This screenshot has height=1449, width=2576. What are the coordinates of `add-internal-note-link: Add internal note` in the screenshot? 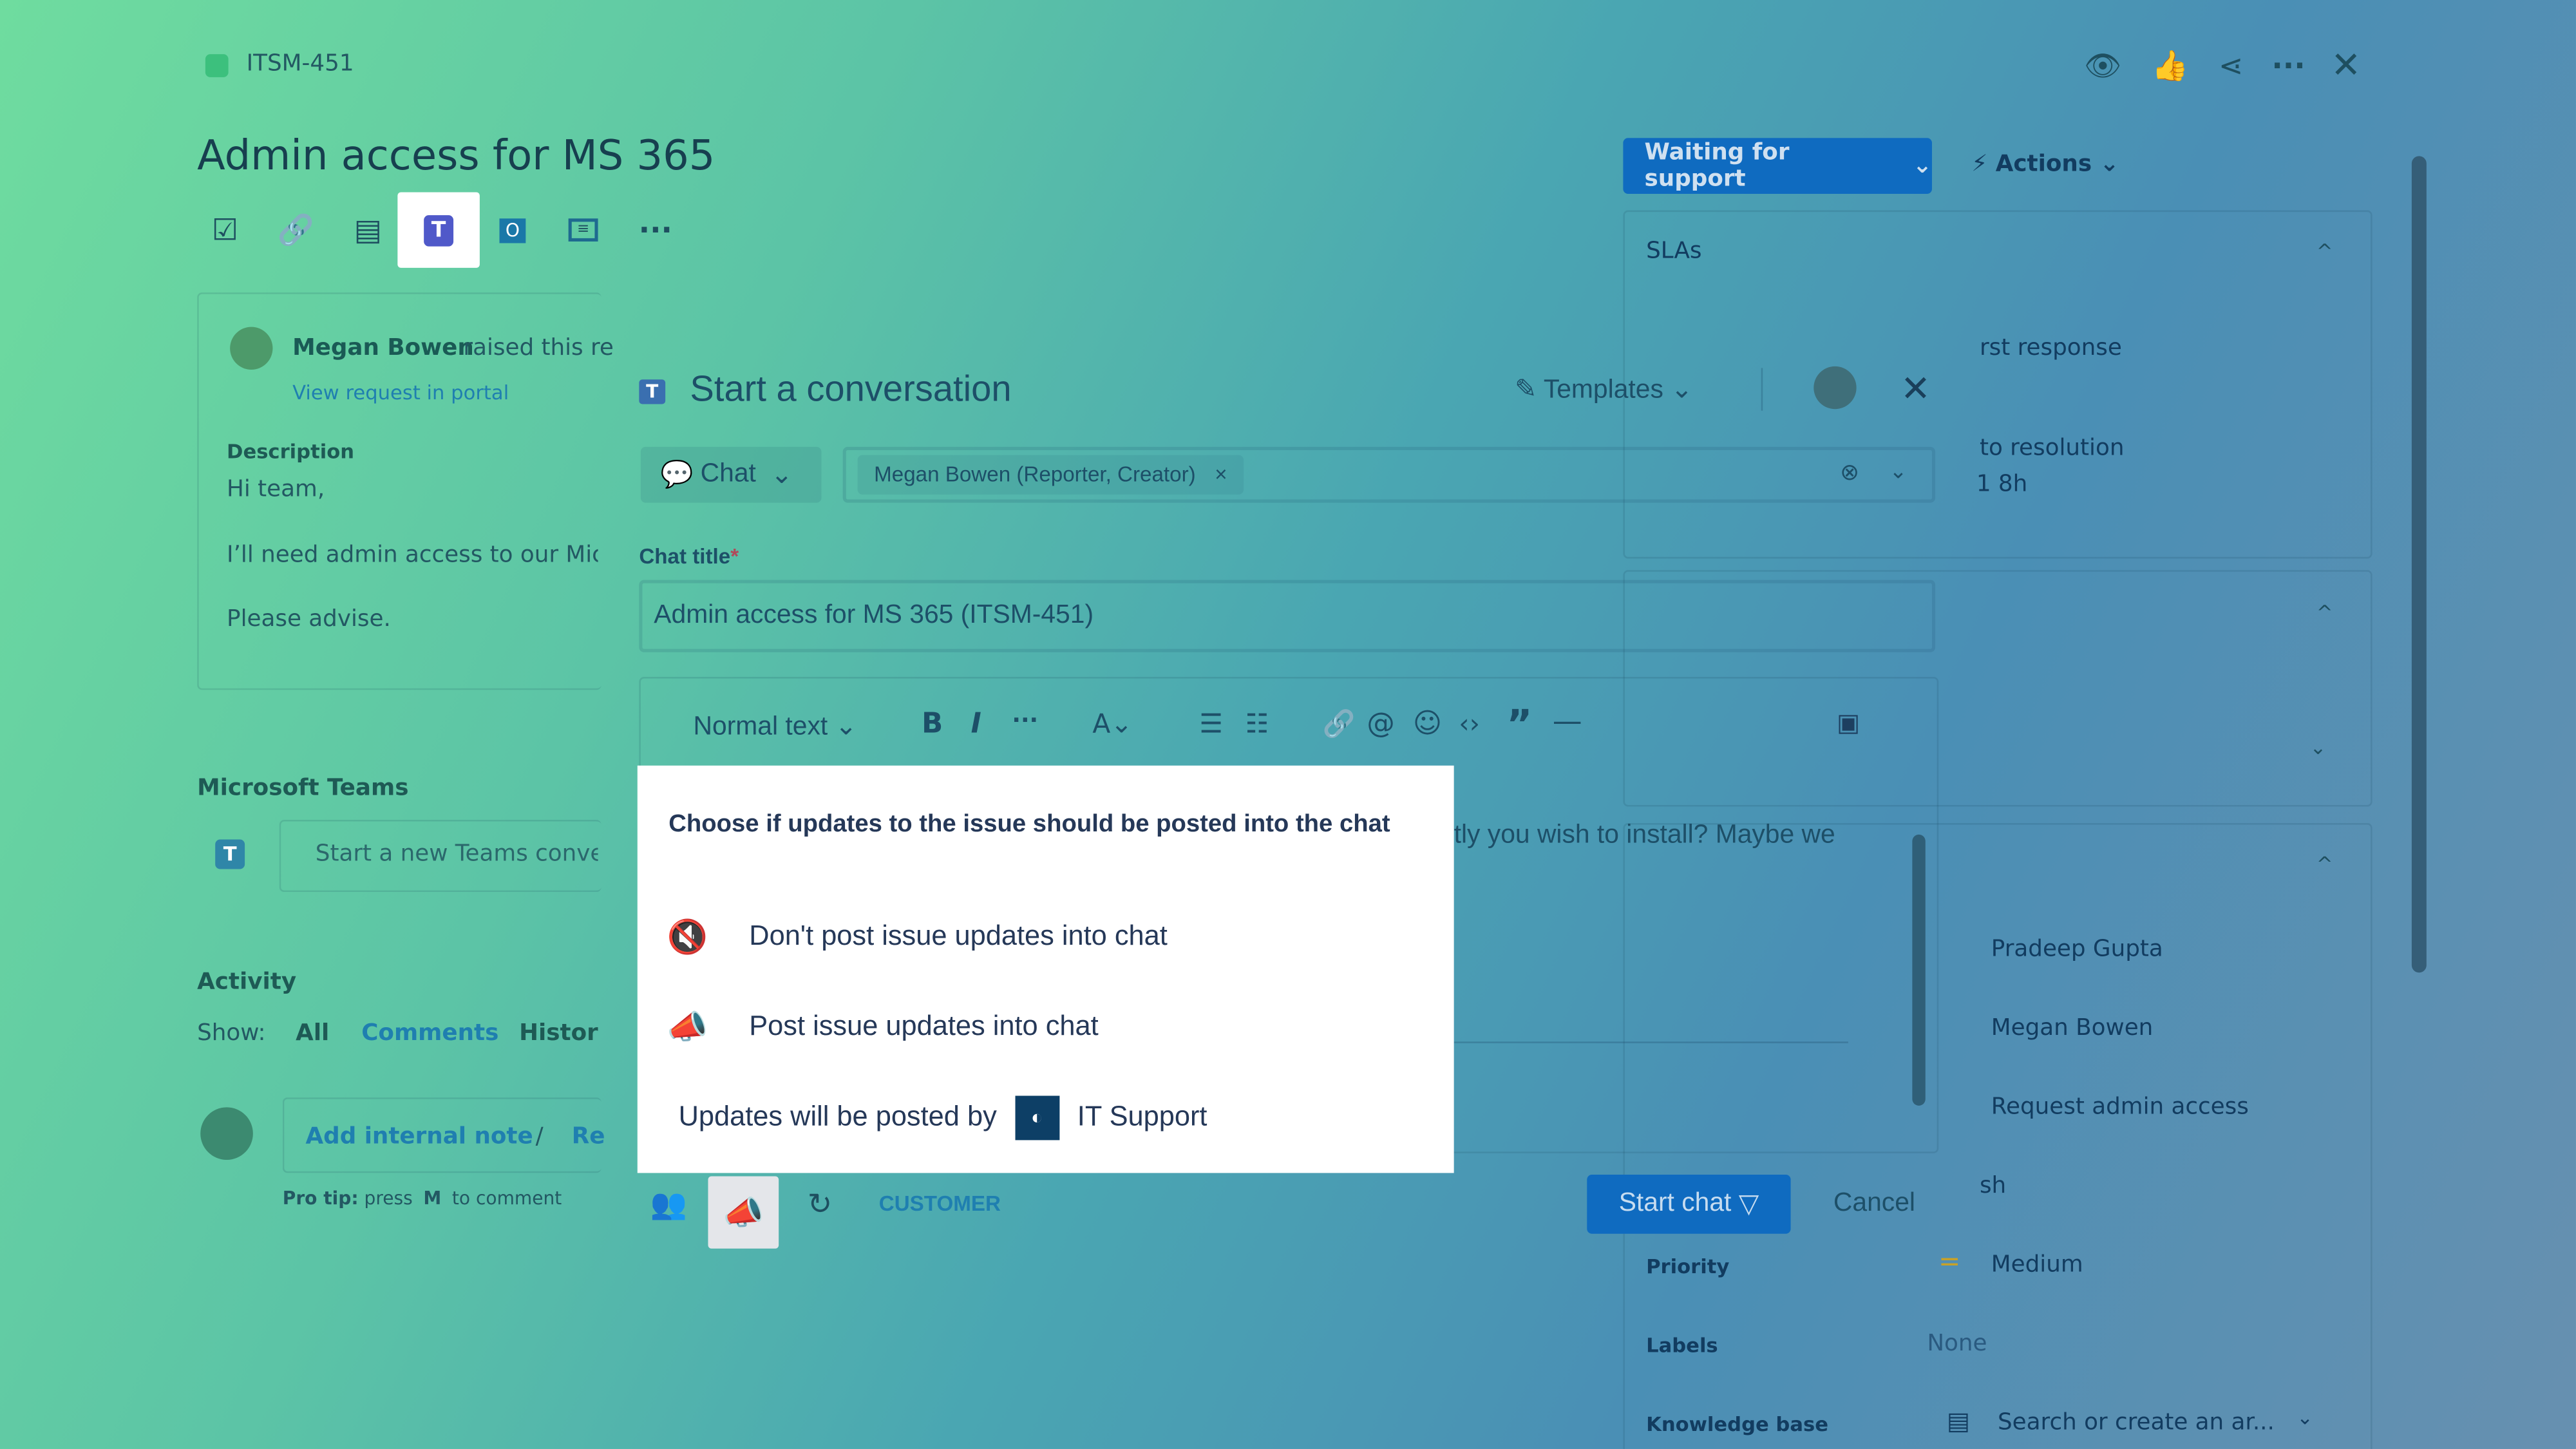 It's located at (419, 1137).